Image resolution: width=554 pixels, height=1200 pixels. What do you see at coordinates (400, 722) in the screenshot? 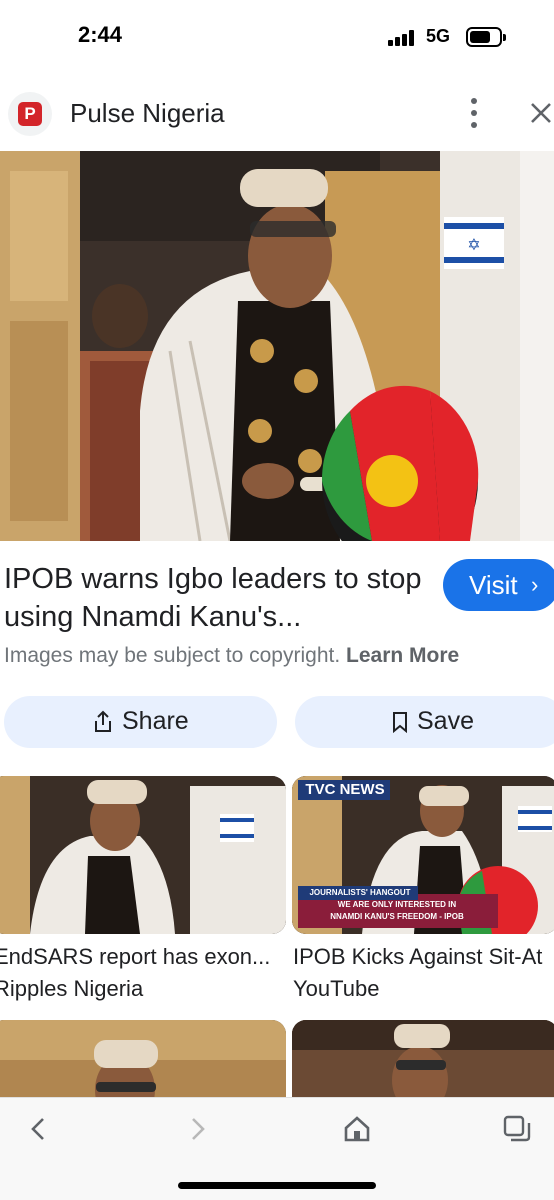
I see `bookmark-icon` at bounding box center [400, 722].